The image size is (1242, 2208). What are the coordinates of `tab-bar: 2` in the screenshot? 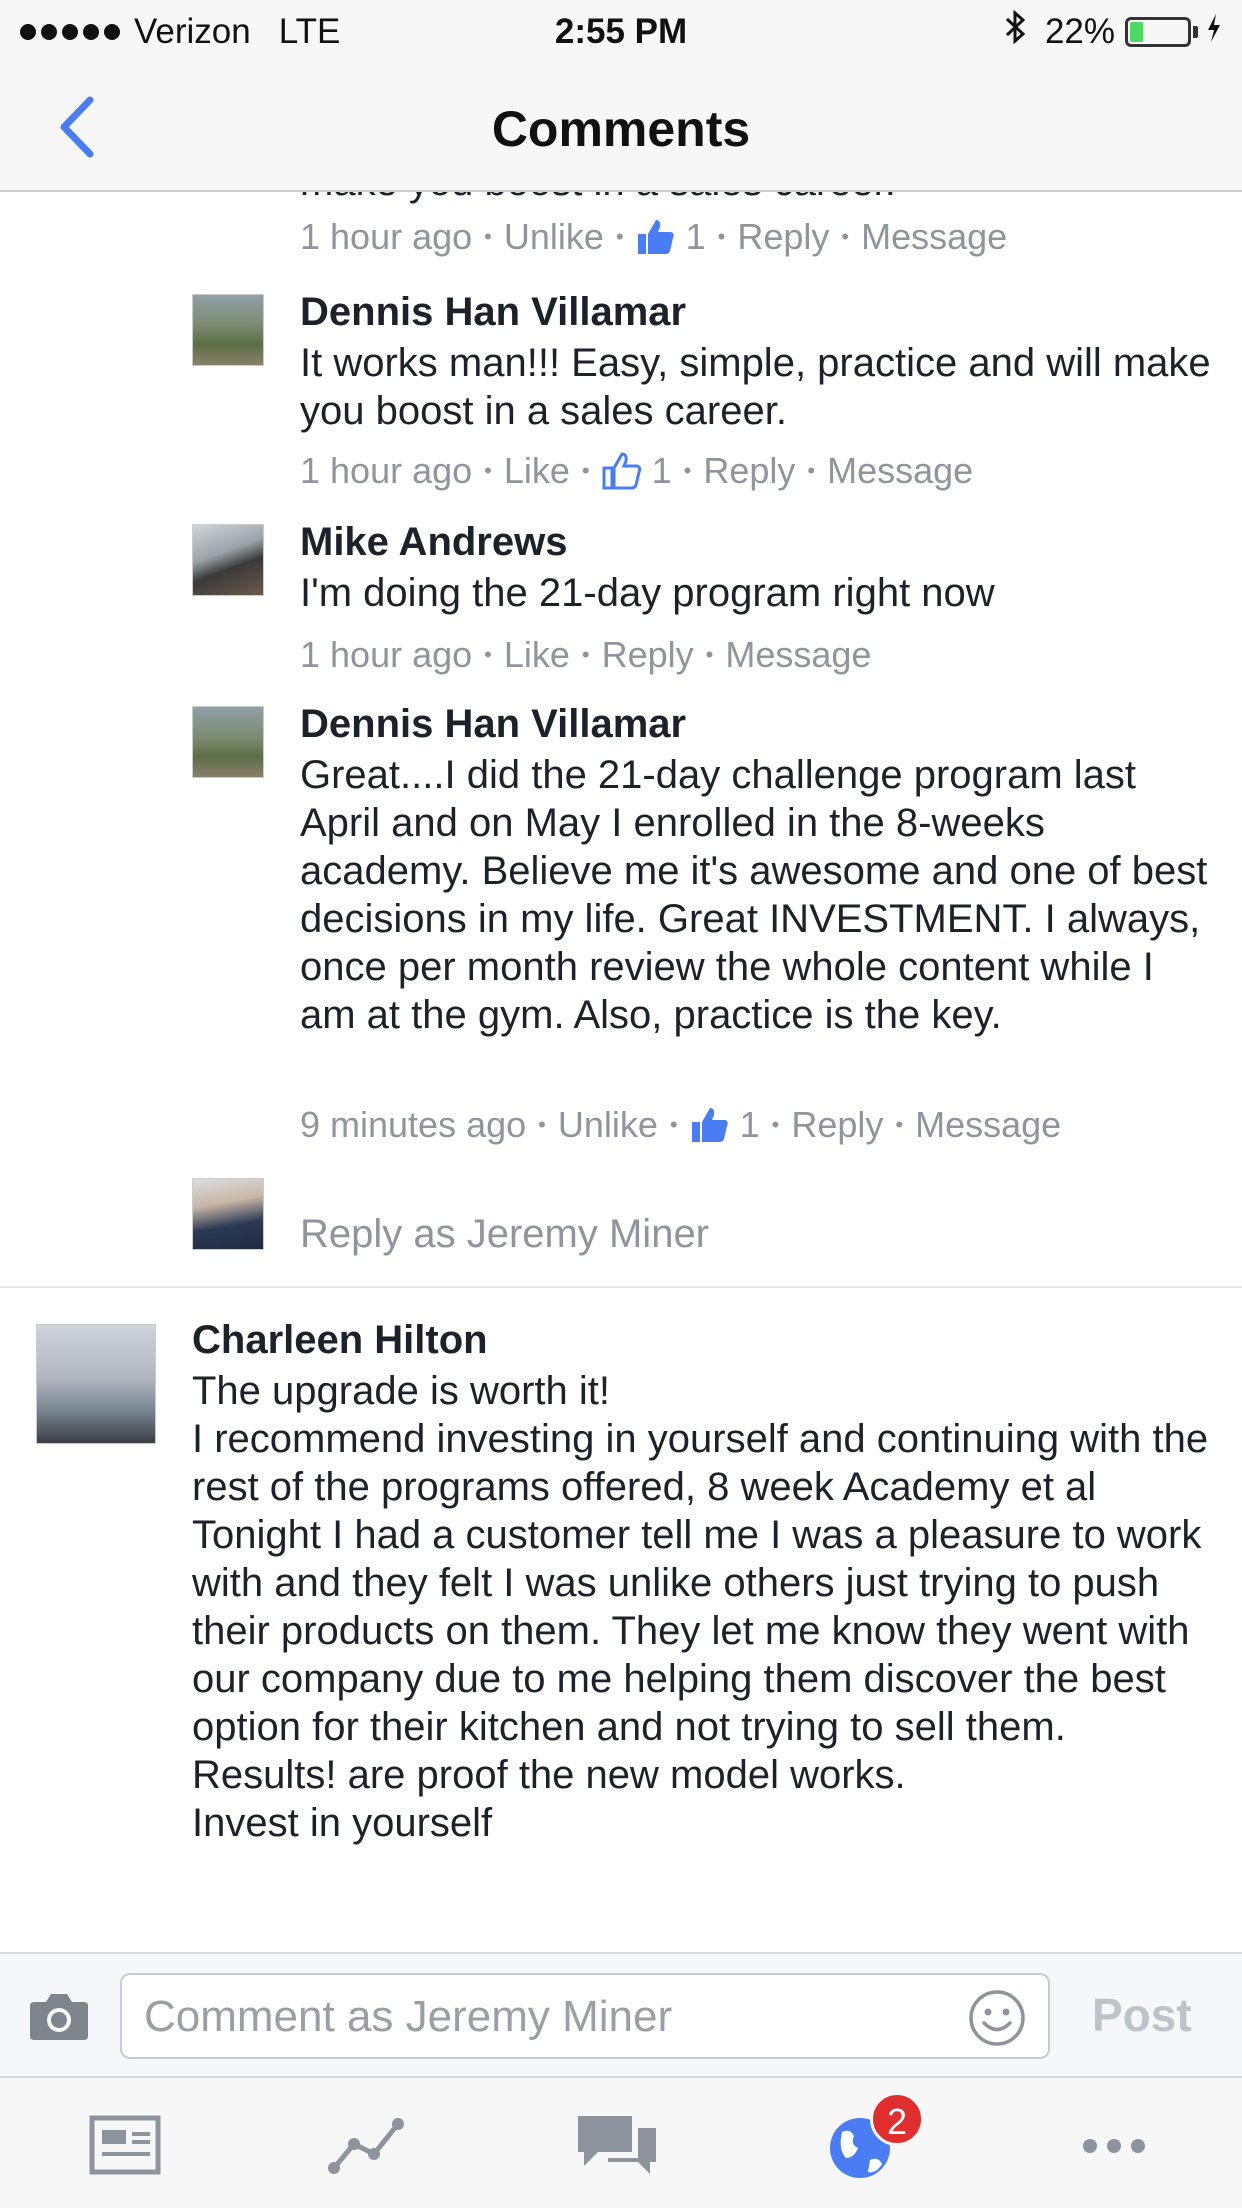 It's located at (621, 2142).